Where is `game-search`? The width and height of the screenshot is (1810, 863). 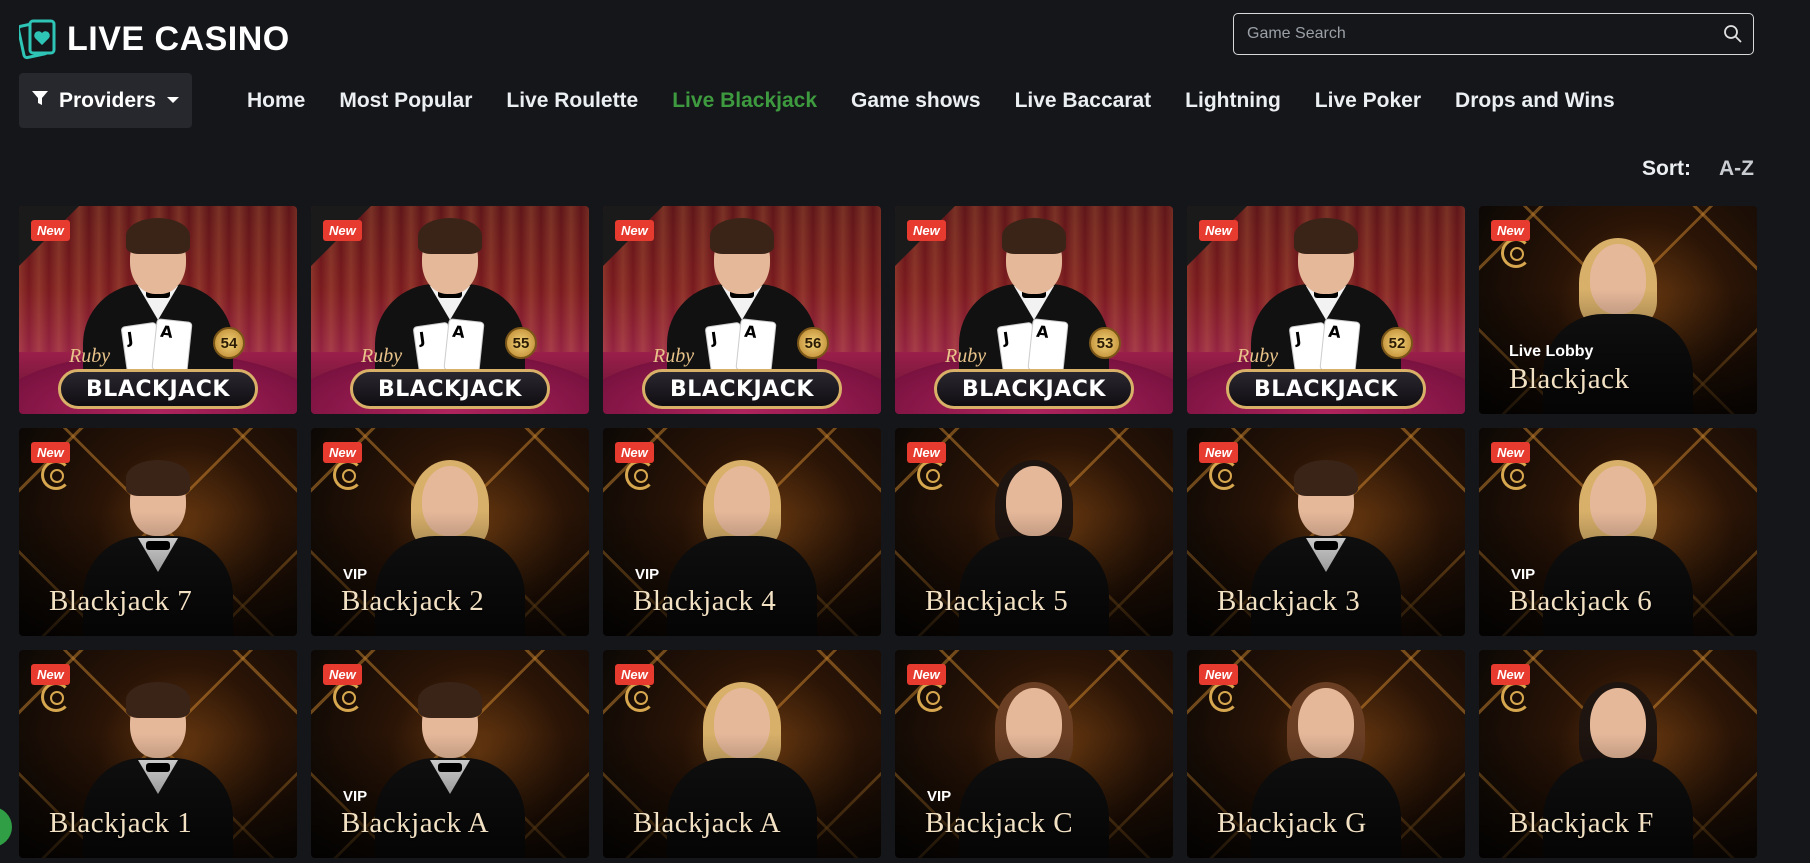
game-search is located at coordinates (1493, 34).